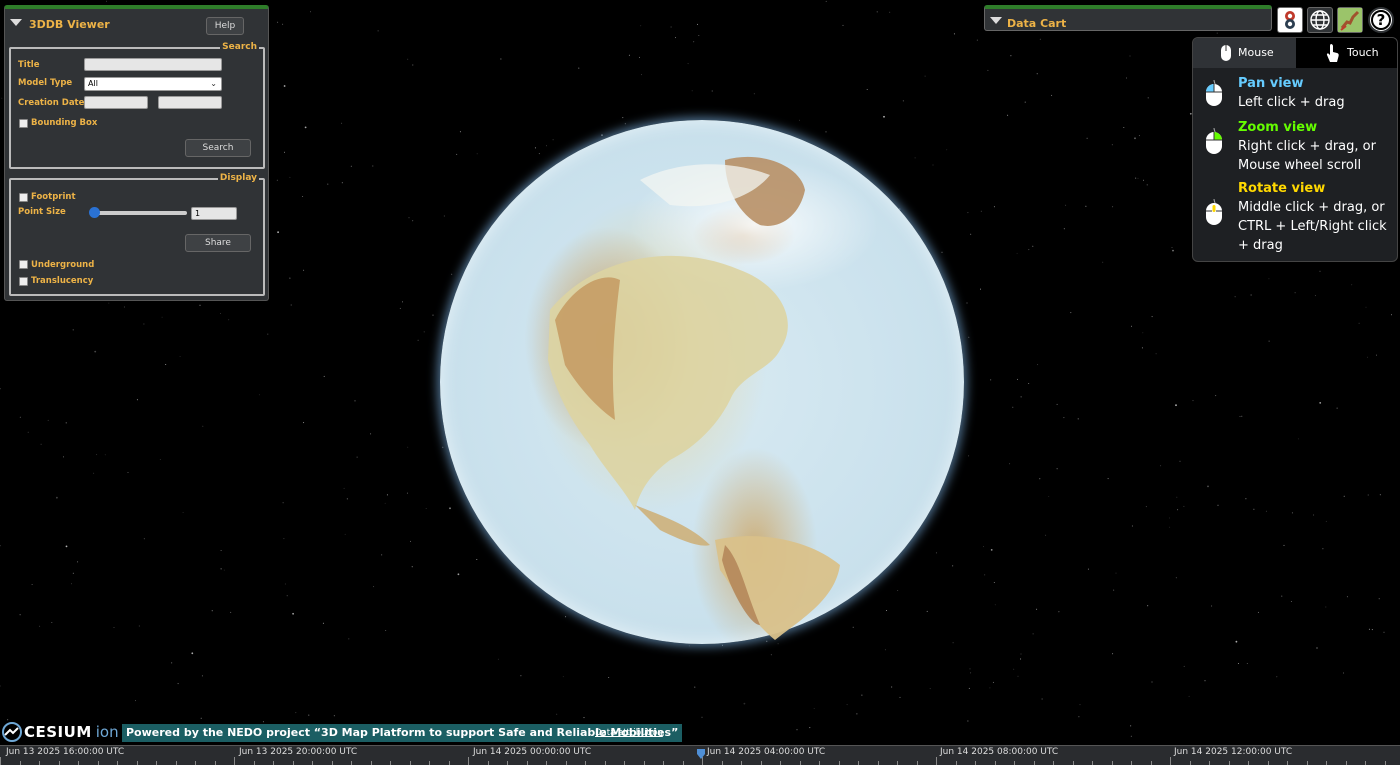 This screenshot has height=765, width=1400. Describe the element at coordinates (23, 264) in the screenshot. I see `underground-checkbox` at that location.